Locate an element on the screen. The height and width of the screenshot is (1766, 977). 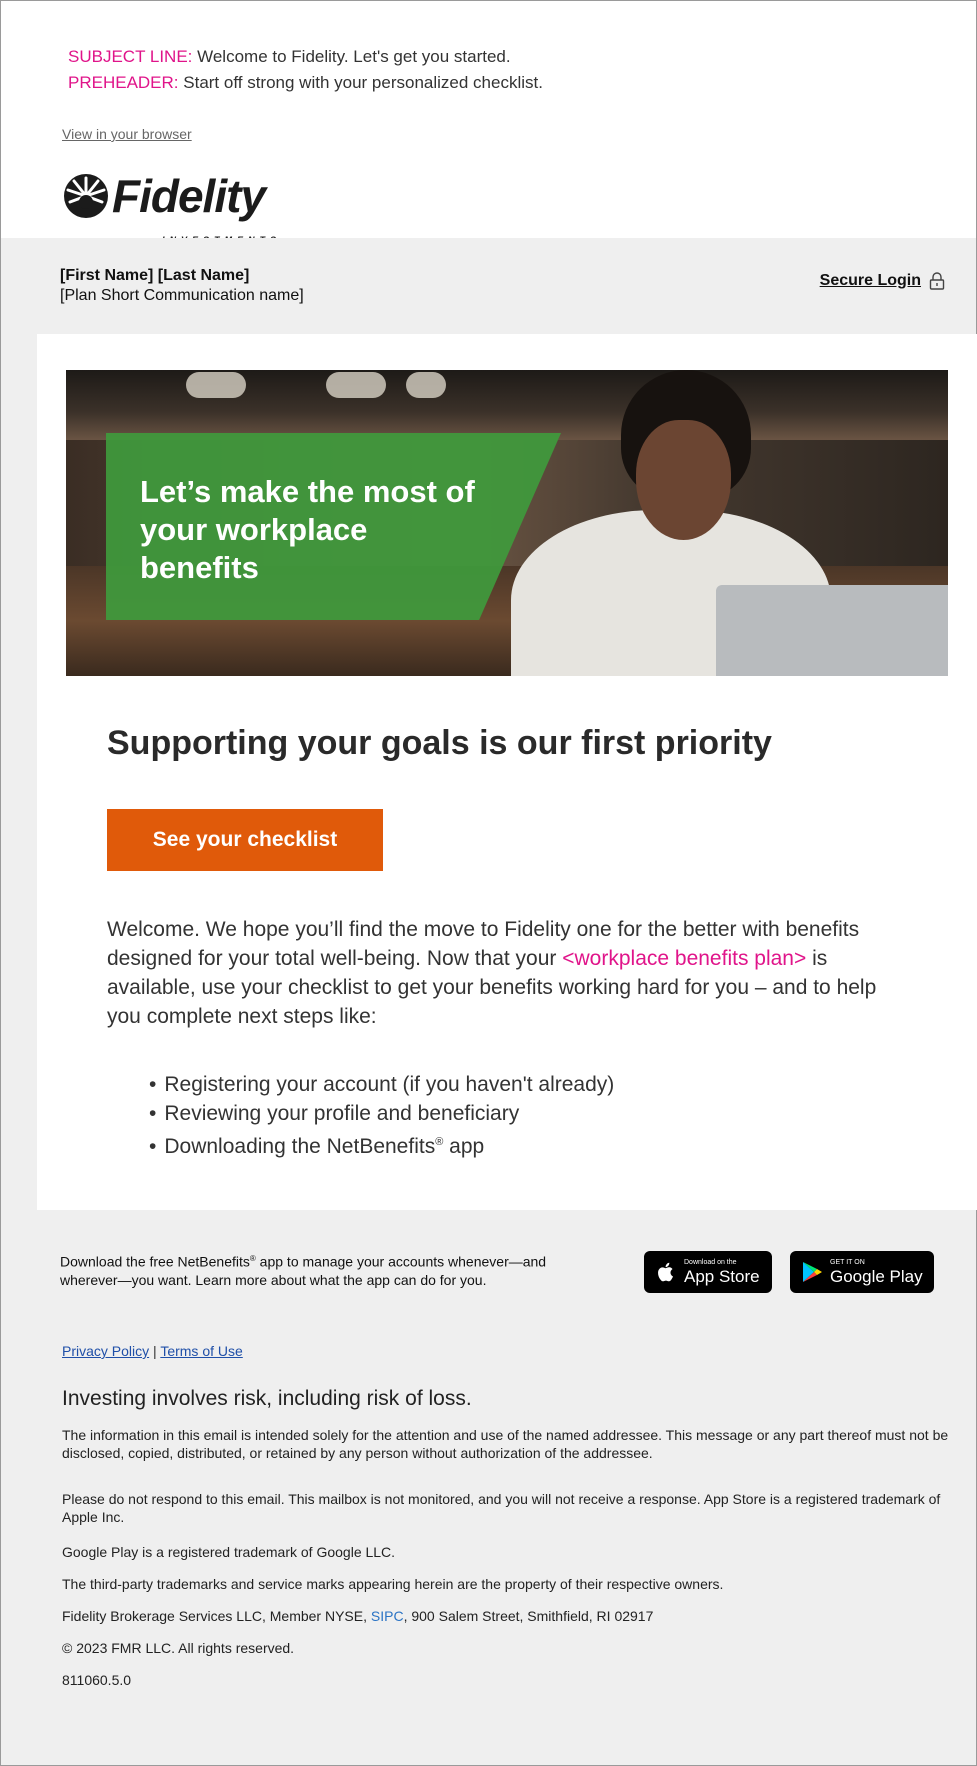
copyright: © 2023 FMR LLC. All rights reserved. is located at coordinates (178, 1648).